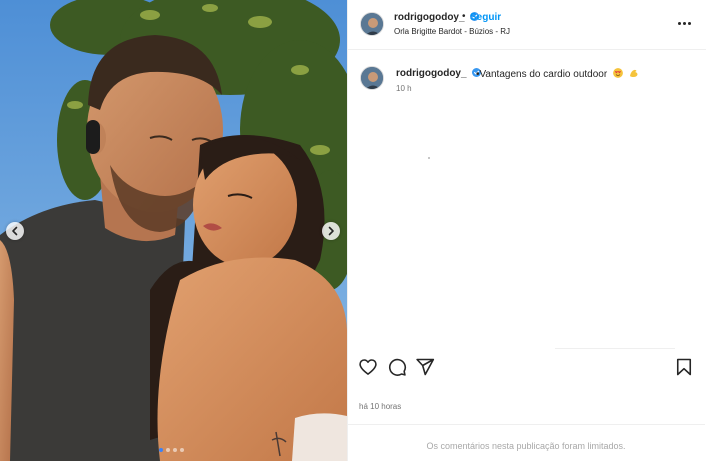 The width and height of the screenshot is (720, 461). Describe the element at coordinates (431, 73) in the screenshot. I see `caption-username: rodrigogodoy_` at that location.